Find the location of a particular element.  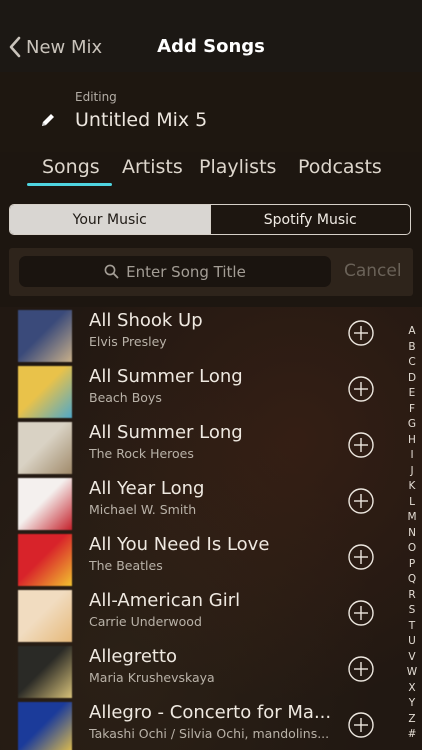

tab-artists: Artists is located at coordinates (152, 167).